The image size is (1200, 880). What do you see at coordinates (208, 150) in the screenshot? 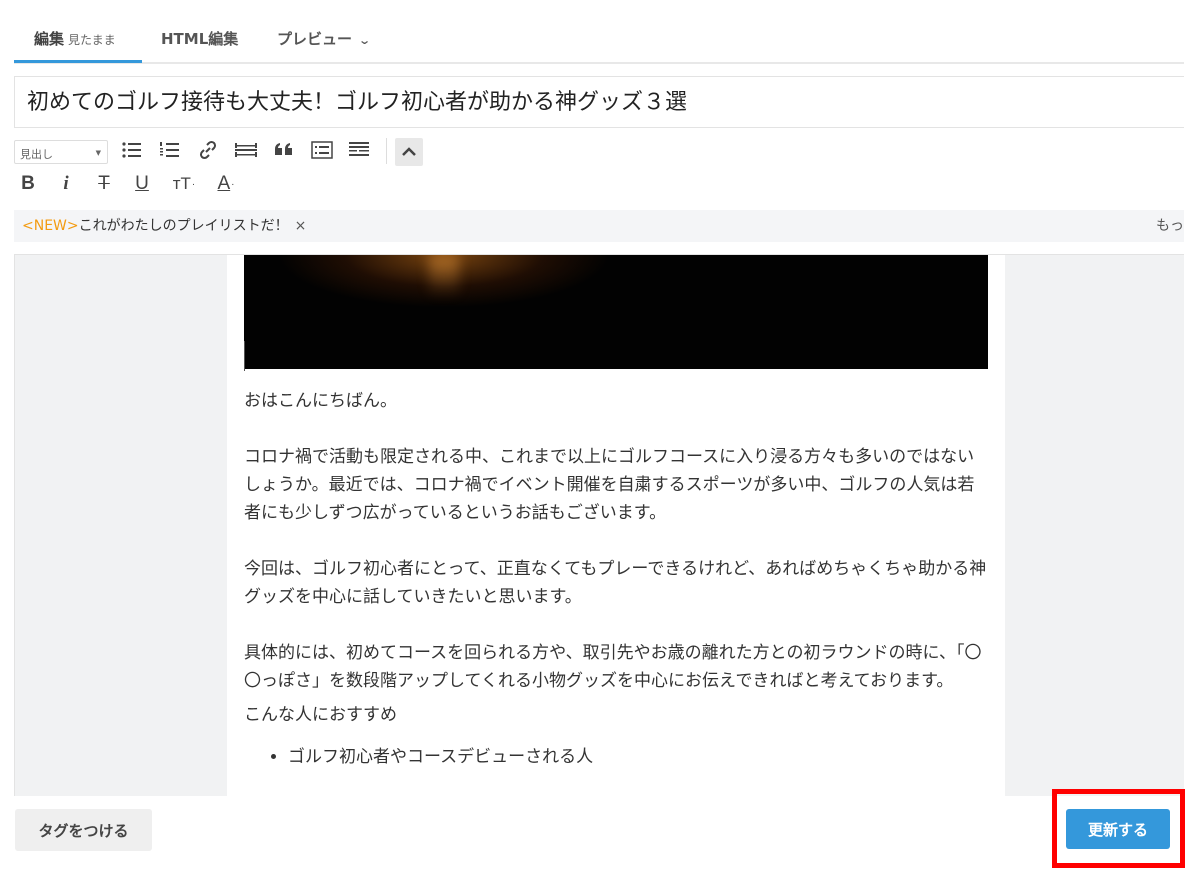
I see `link-icon` at bounding box center [208, 150].